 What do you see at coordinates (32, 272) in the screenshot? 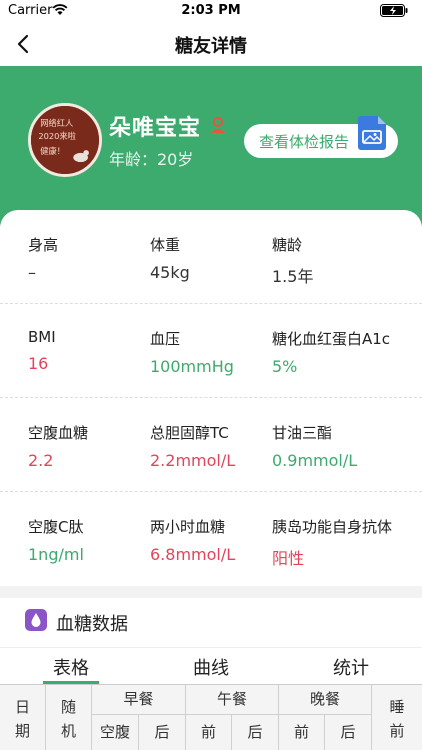
I see `height-value: –` at bounding box center [32, 272].